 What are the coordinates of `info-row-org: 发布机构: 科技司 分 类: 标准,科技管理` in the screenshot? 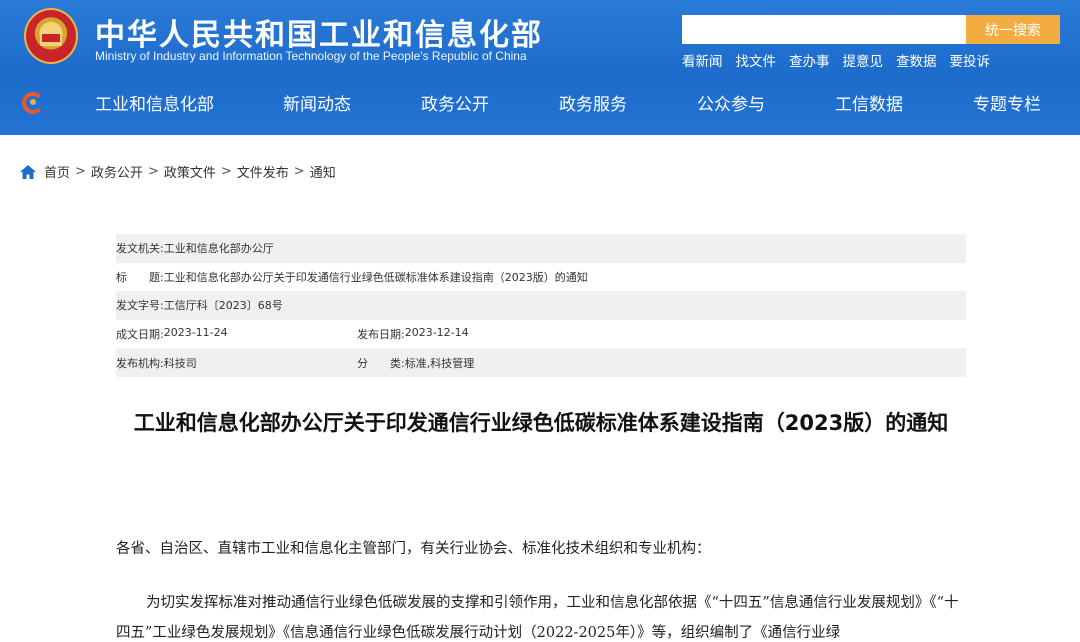 It's located at (541, 362).